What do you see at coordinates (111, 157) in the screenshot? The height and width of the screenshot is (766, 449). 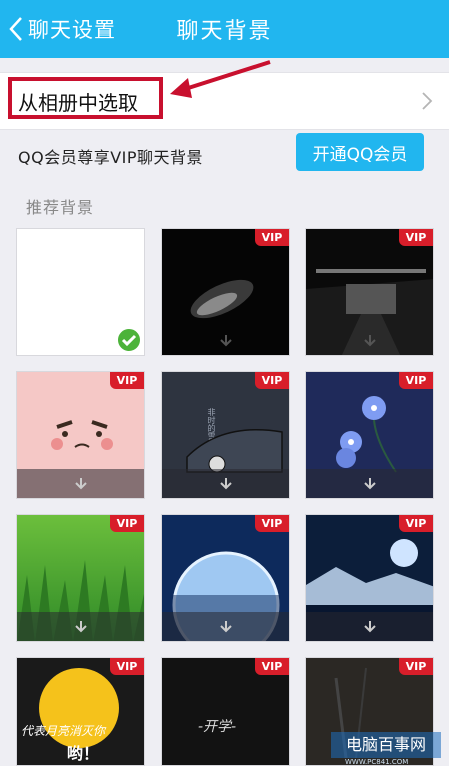 I see `vip-promo-text: QQ会员尊享VIP聊天背景` at bounding box center [111, 157].